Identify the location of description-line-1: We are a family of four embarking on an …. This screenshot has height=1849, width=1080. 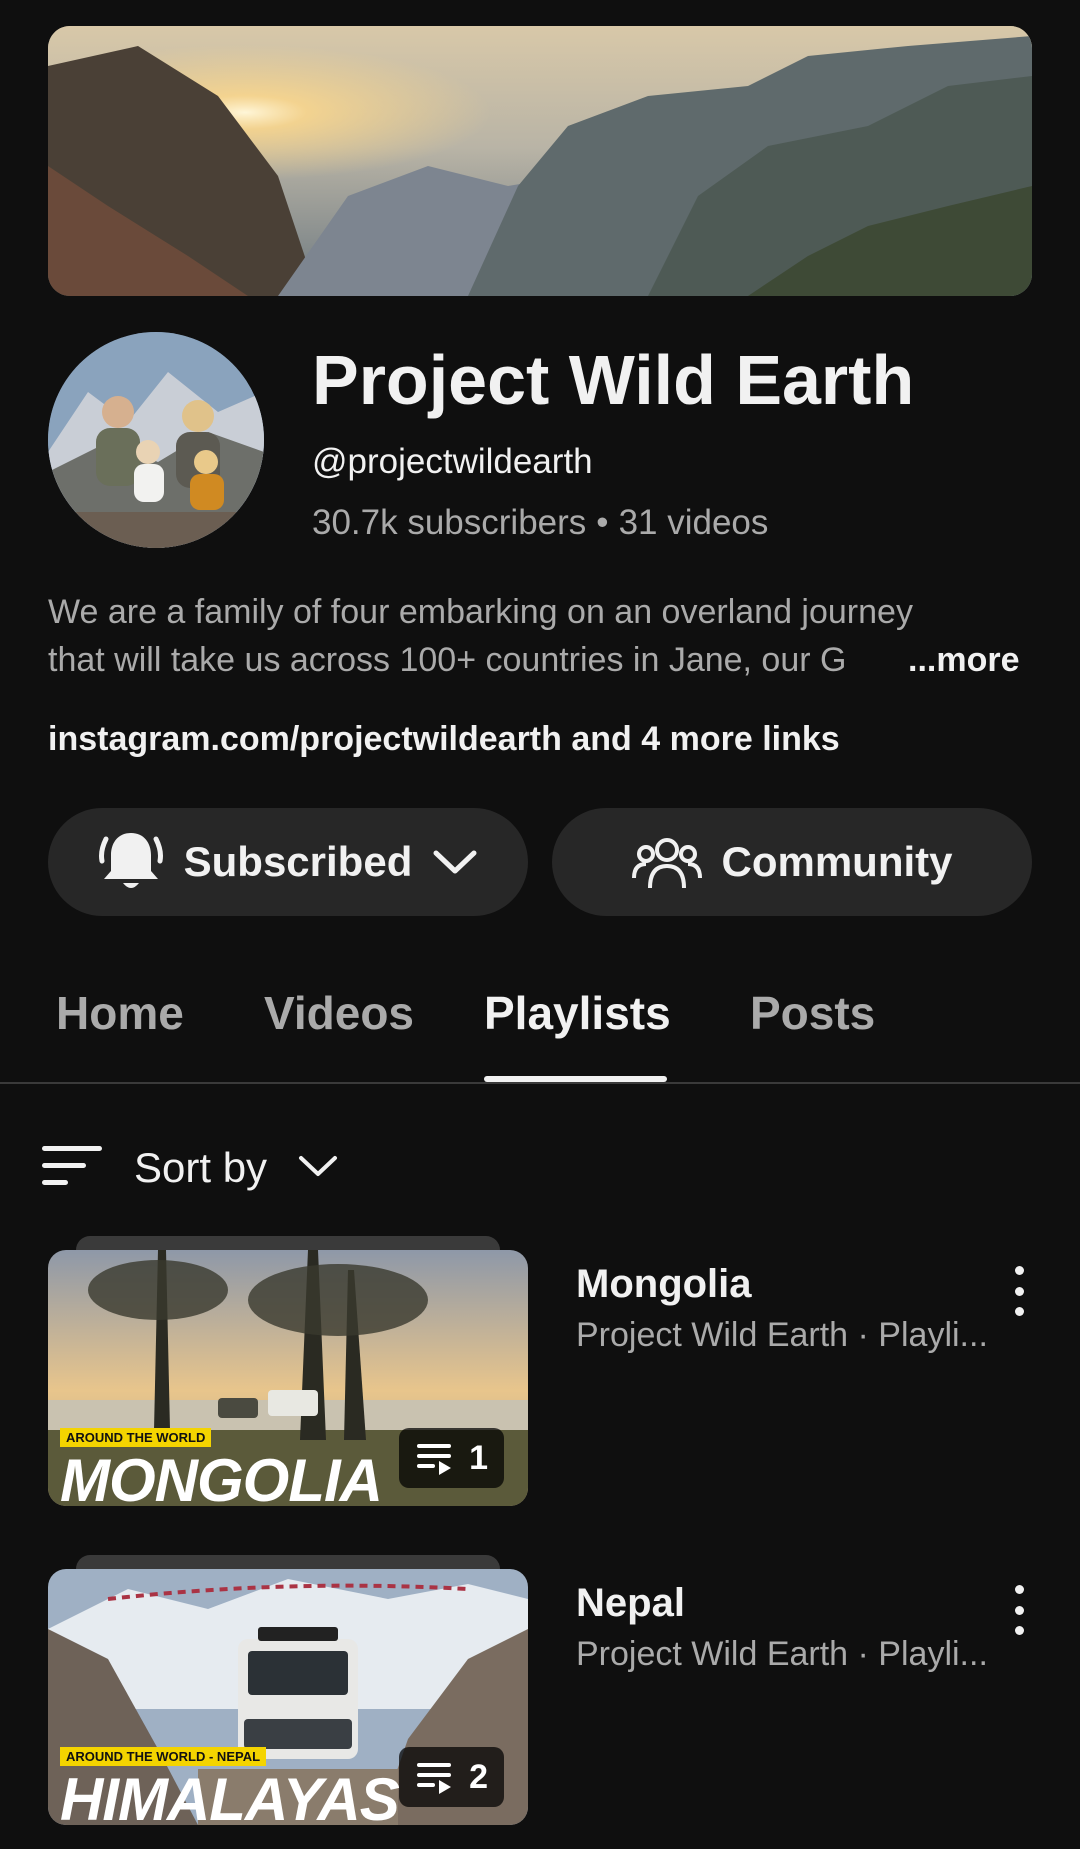
(480, 612).